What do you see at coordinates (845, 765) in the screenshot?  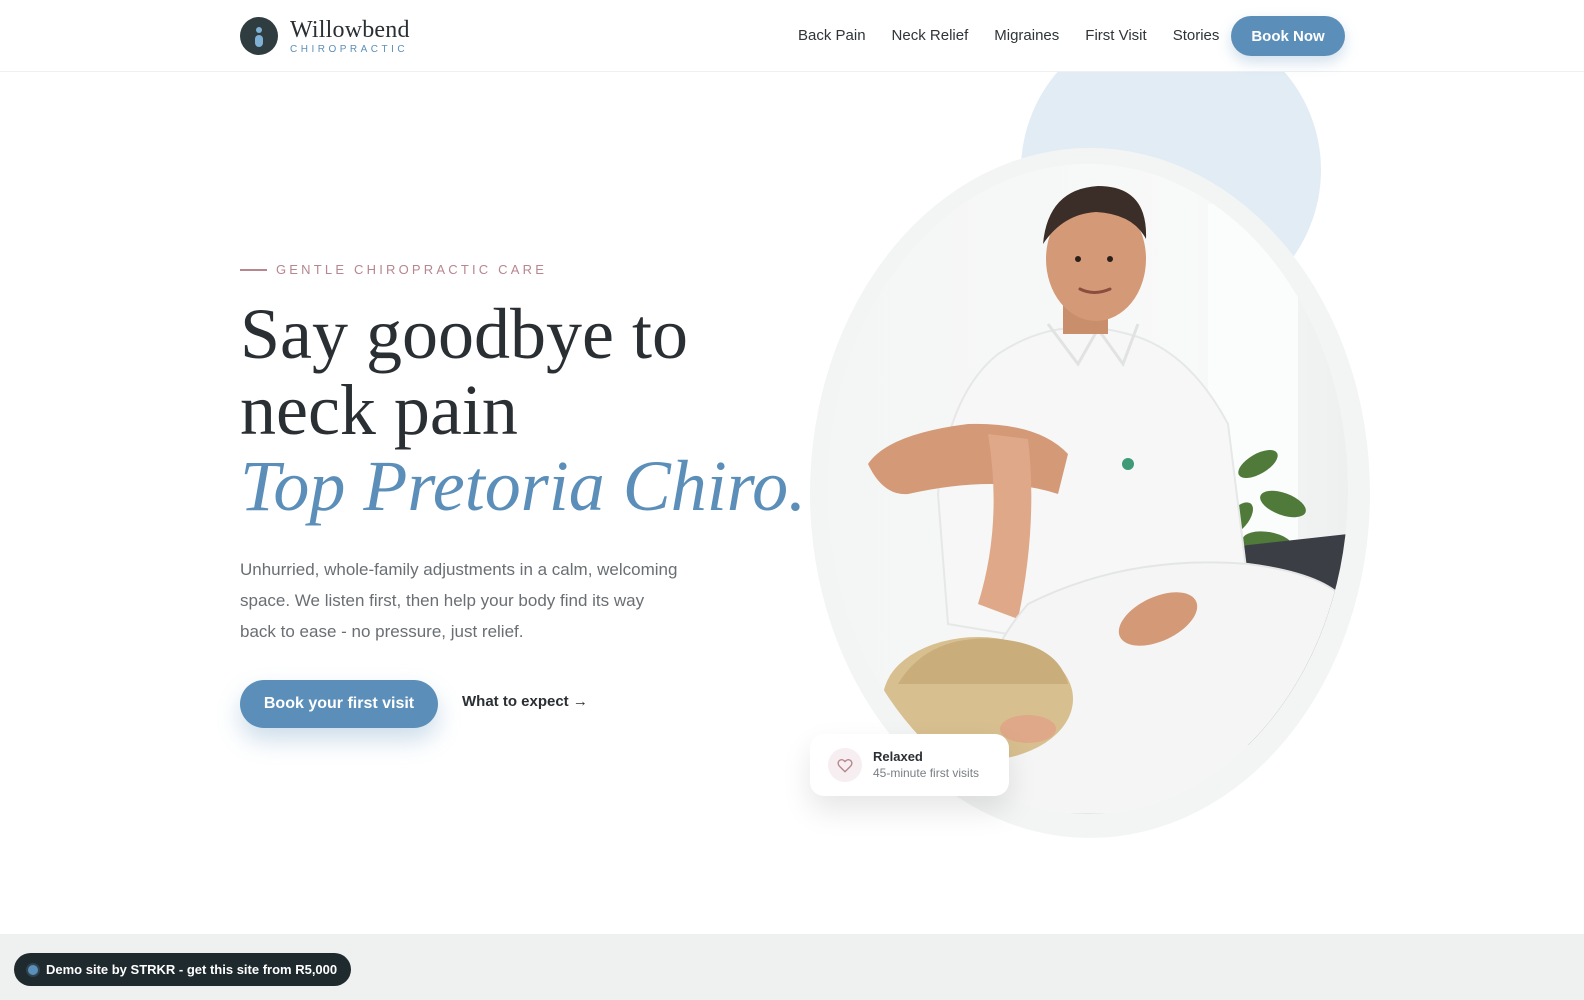 I see `heart-icon` at bounding box center [845, 765].